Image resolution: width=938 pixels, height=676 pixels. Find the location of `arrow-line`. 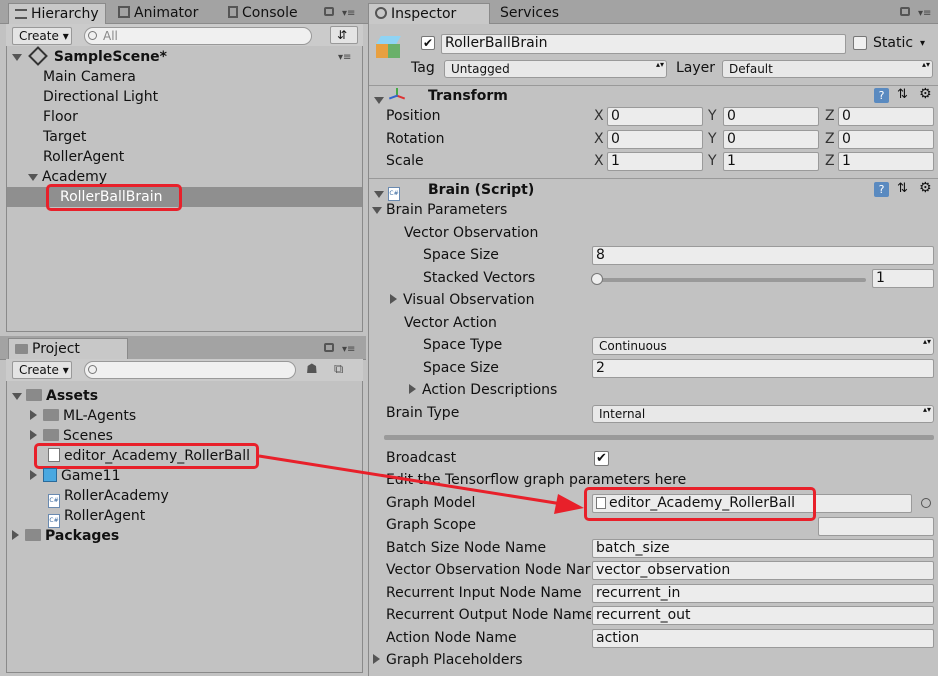

arrow-line is located at coordinates (410, 480).